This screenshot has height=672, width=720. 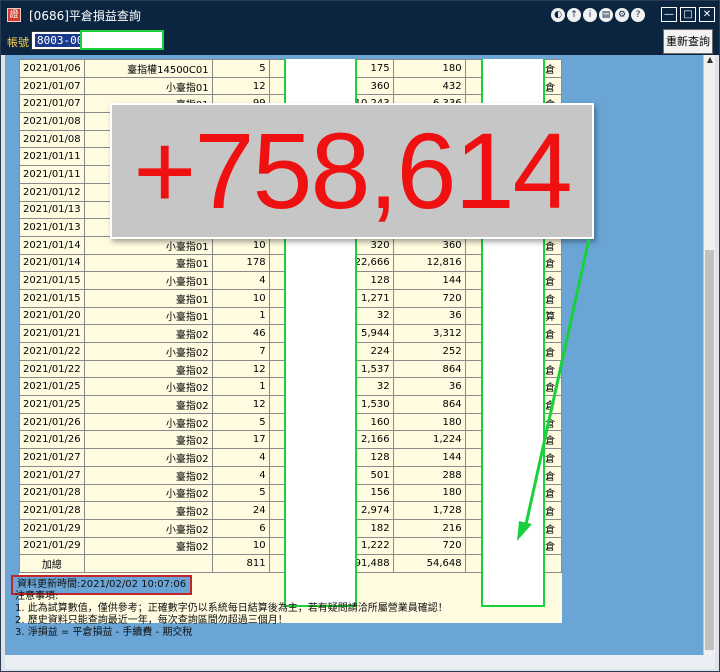 I want to click on print-icon: ▤, so click(x=606, y=15).